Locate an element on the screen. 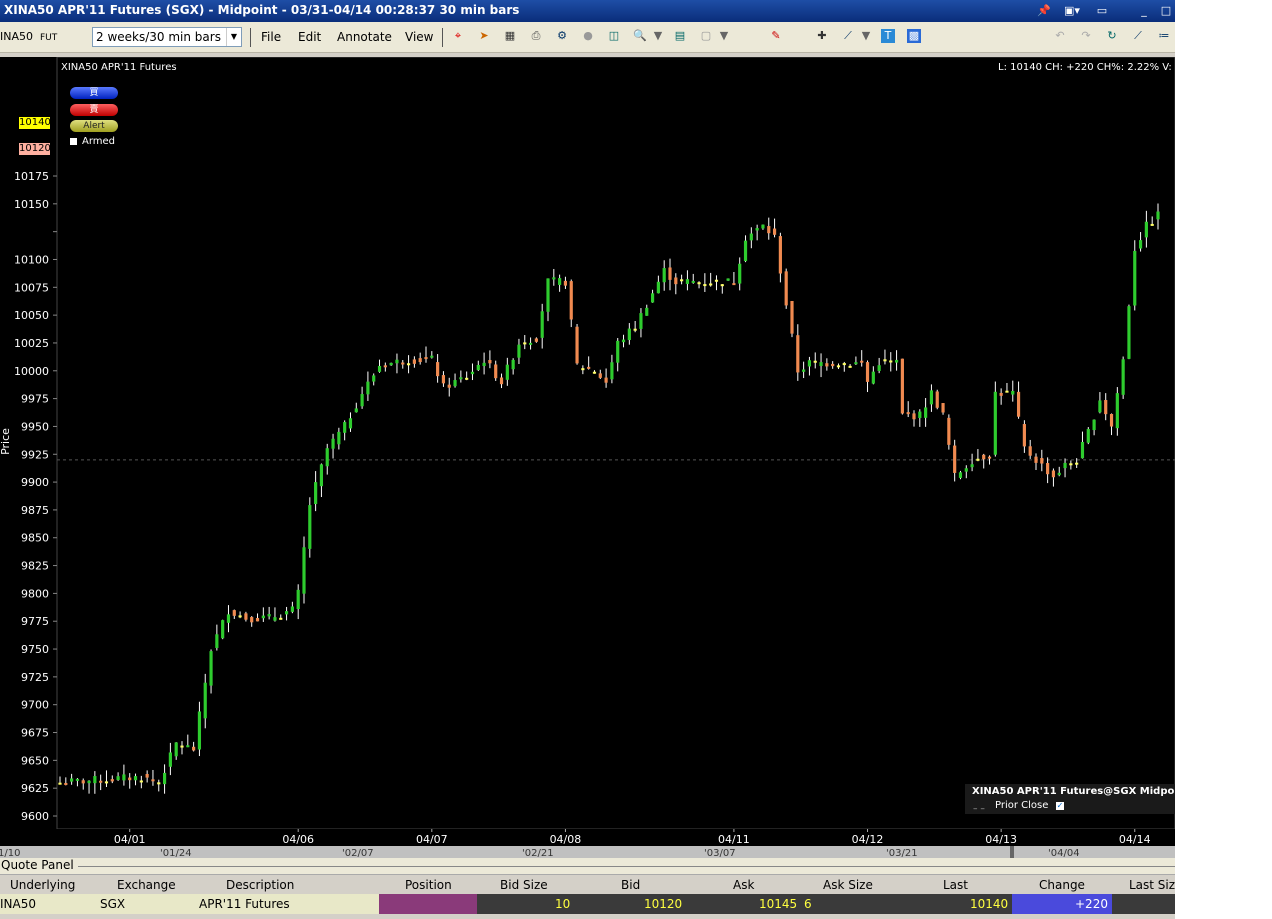 The width and height of the screenshot is (1272, 919). symbol-field: INA50 FUT is located at coordinates (28, 36).